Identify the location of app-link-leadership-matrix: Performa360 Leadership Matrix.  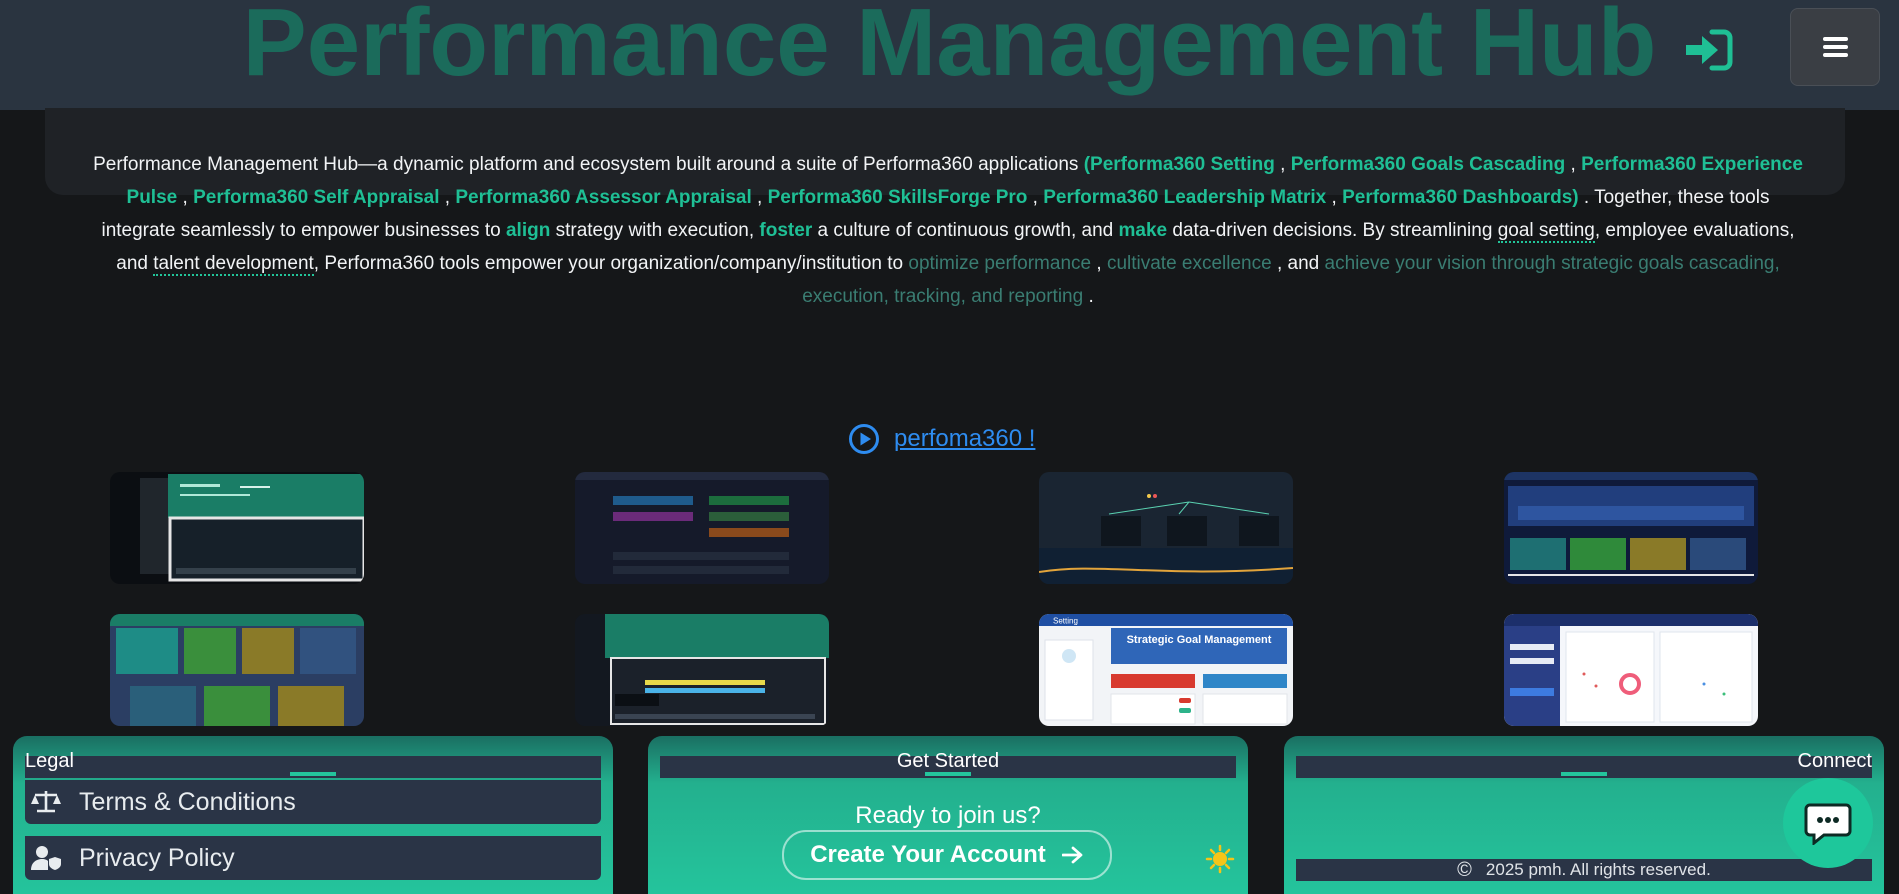
(1184, 197).